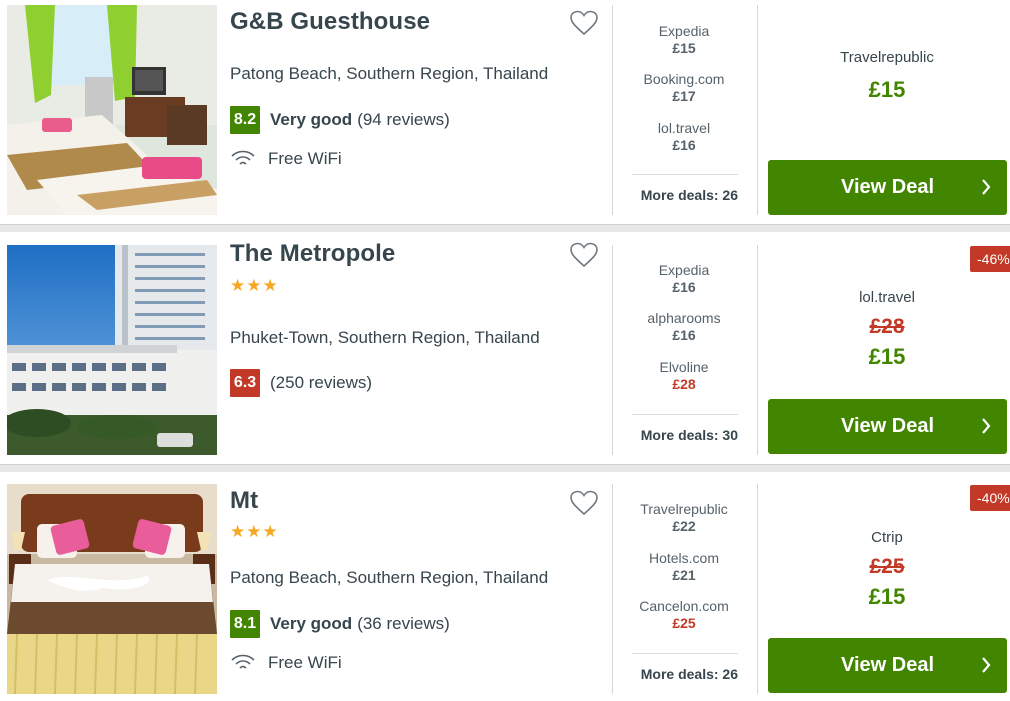 Image resolution: width=1010 pixels, height=701 pixels. Describe the element at coordinates (312, 254) in the screenshot. I see `hotel-name: The Metropole` at that location.